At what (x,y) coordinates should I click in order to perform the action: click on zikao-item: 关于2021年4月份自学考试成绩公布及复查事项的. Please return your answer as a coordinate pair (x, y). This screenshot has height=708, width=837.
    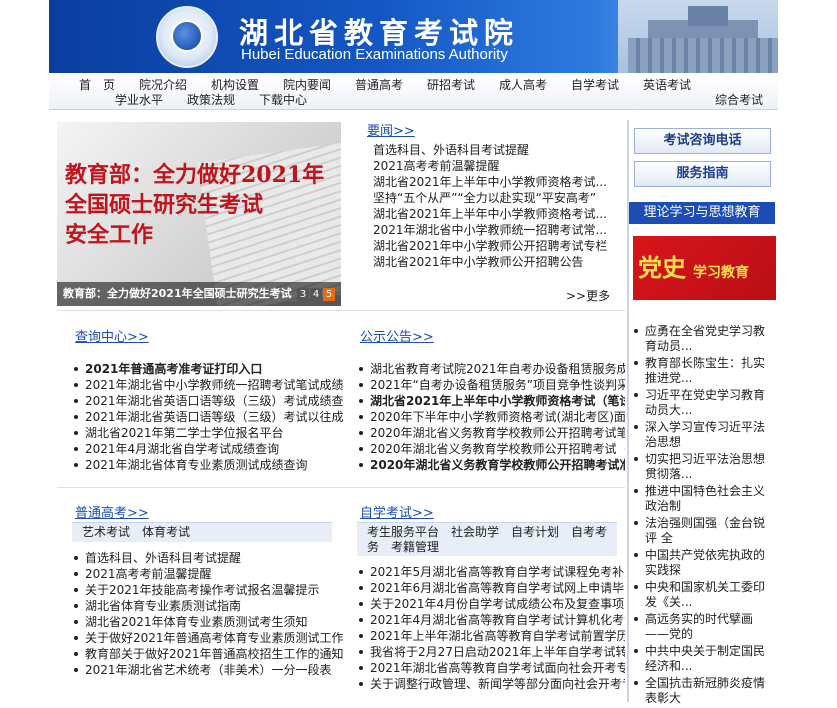
    Looking at the image, I should click on (491, 604).